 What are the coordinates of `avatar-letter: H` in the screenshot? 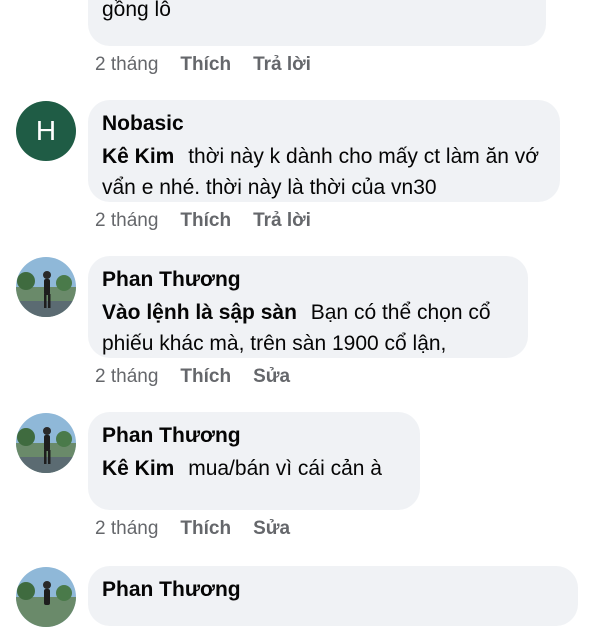 It's located at (46, 130).